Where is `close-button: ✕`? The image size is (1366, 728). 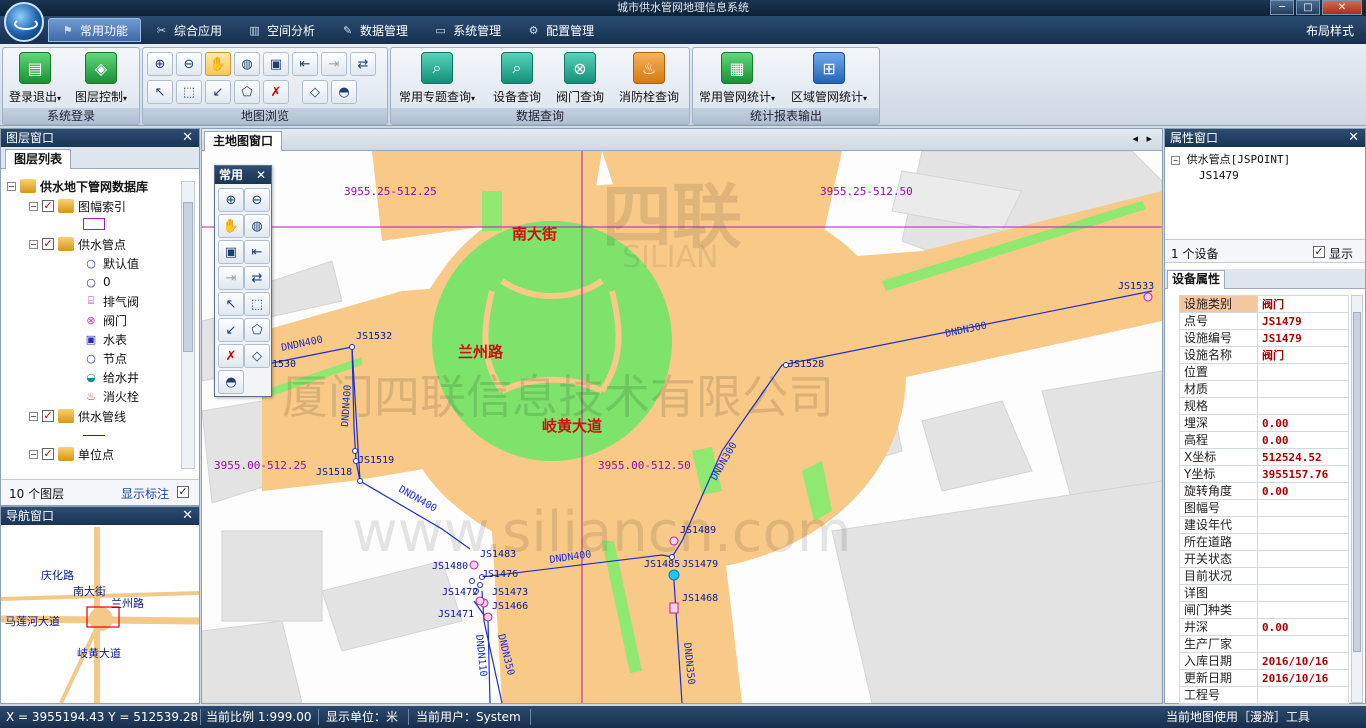
close-button: ✕ is located at coordinates (1342, 7).